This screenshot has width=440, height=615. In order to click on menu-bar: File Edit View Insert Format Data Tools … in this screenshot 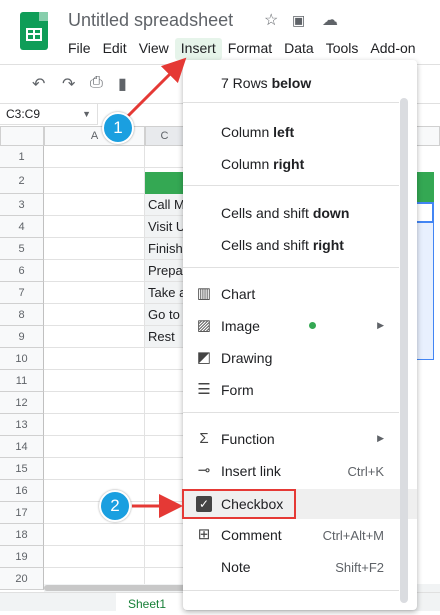, I will do `click(242, 49)`.